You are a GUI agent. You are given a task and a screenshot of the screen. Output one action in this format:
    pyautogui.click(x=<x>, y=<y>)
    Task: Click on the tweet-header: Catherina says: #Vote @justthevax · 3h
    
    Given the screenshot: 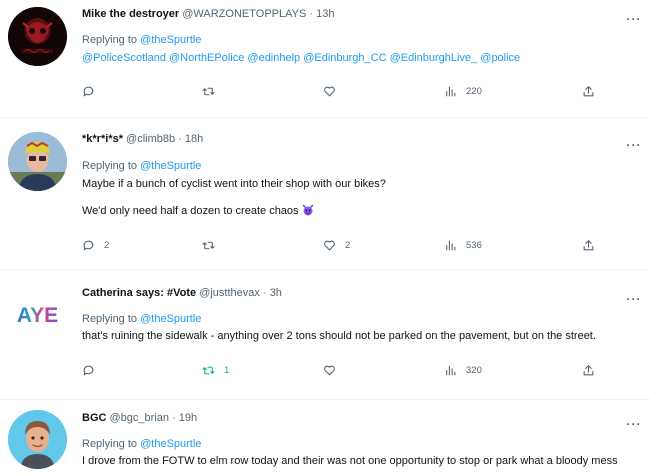 What is the action you would take?
    pyautogui.click(x=182, y=293)
    